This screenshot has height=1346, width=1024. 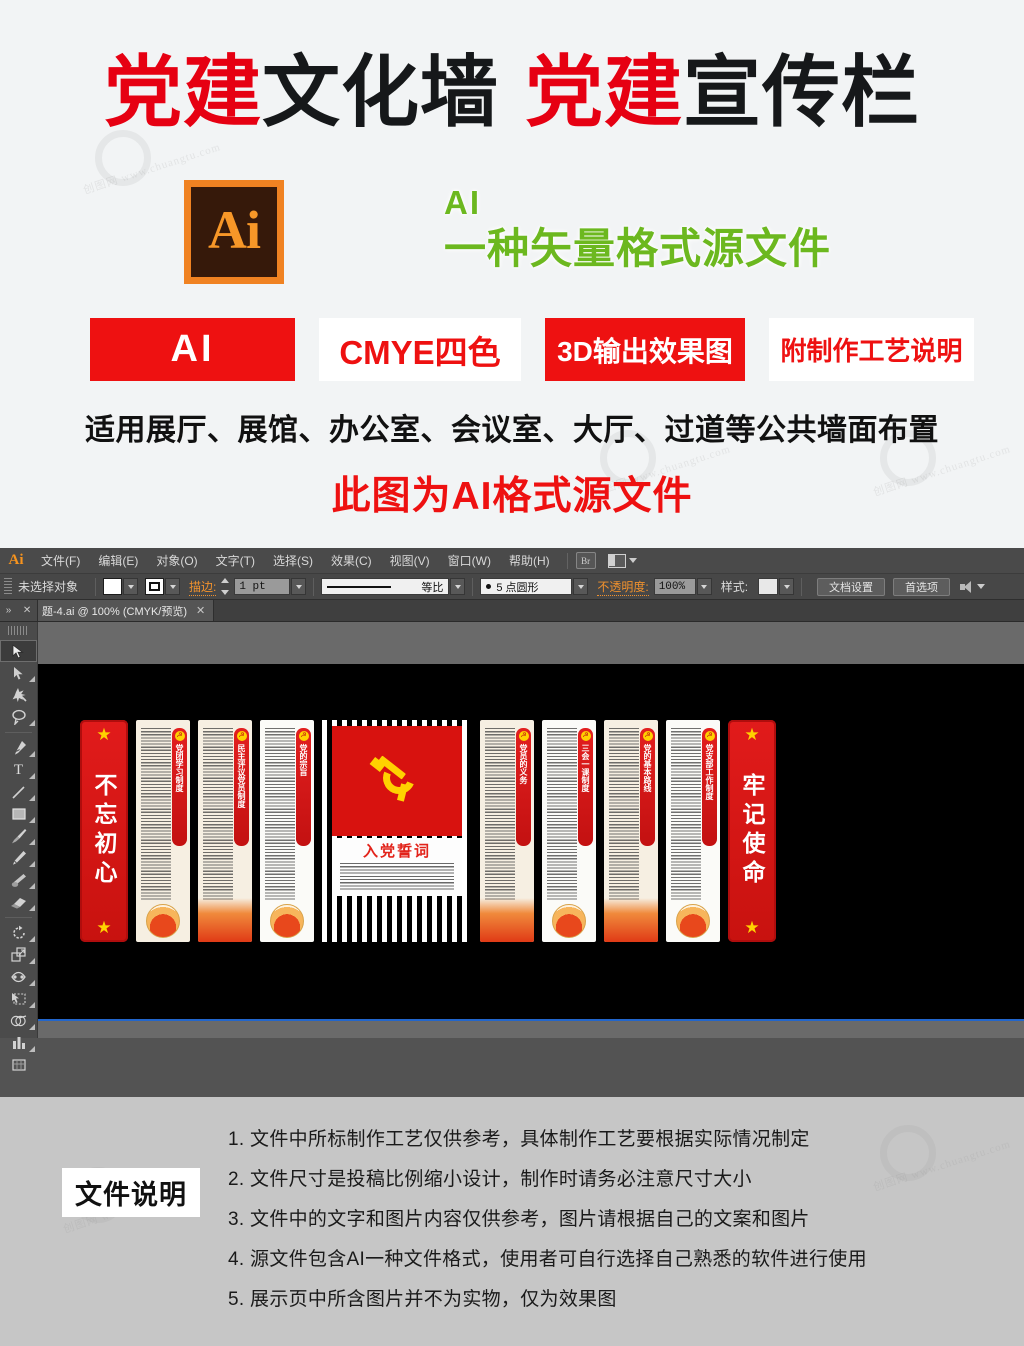 I want to click on profile-dropdown, so click(x=458, y=586).